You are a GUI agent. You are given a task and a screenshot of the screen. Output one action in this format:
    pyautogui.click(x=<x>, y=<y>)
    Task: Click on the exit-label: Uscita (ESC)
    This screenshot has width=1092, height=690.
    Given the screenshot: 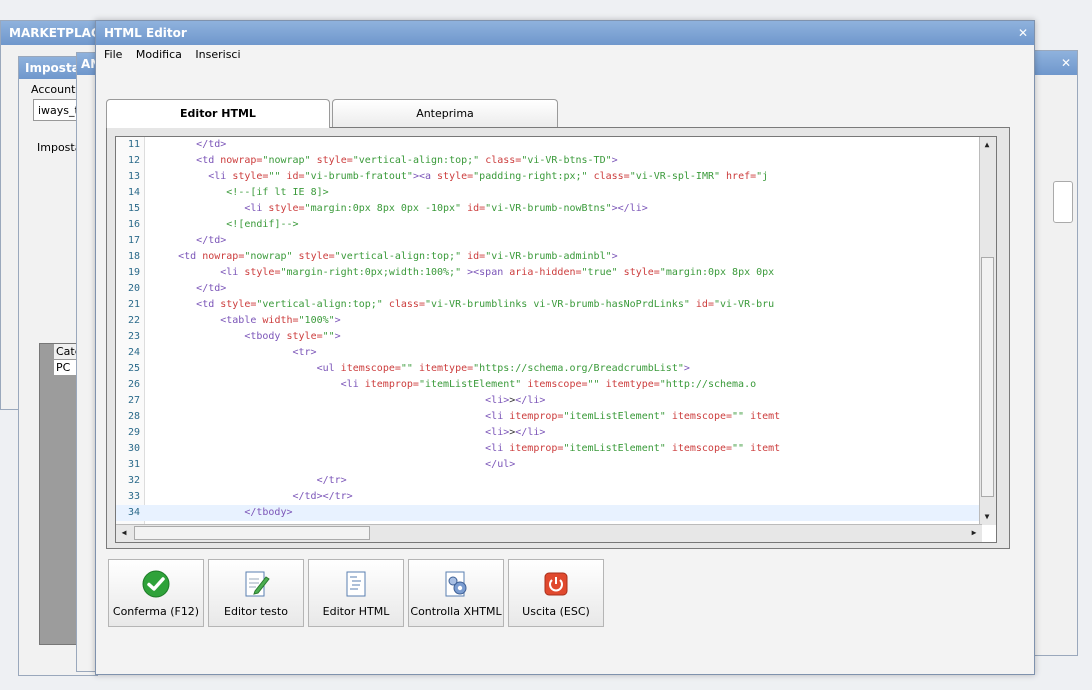 What is the action you would take?
    pyautogui.click(x=556, y=611)
    